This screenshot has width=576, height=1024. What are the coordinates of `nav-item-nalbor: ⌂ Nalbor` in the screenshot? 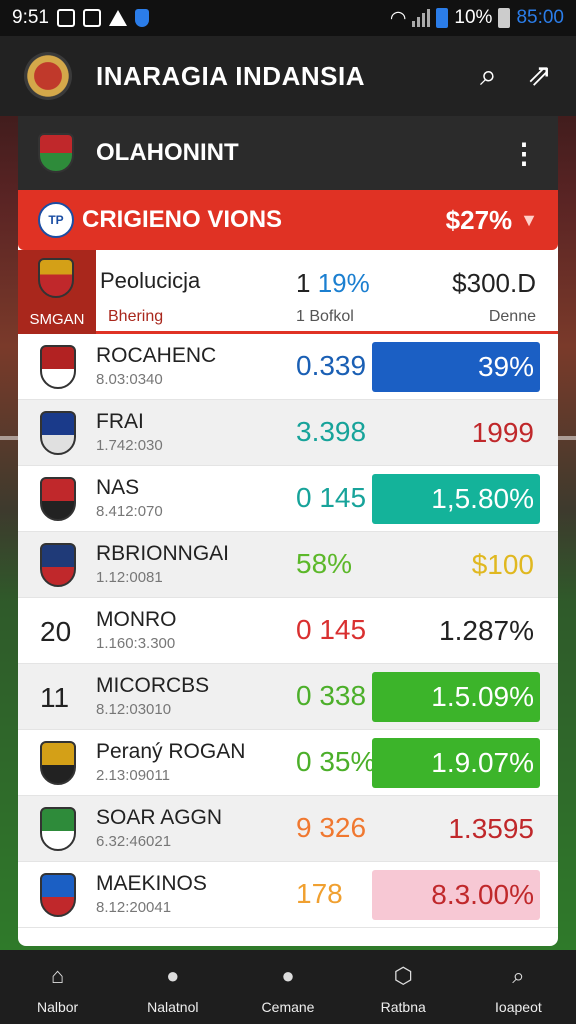 It's located at (57, 987).